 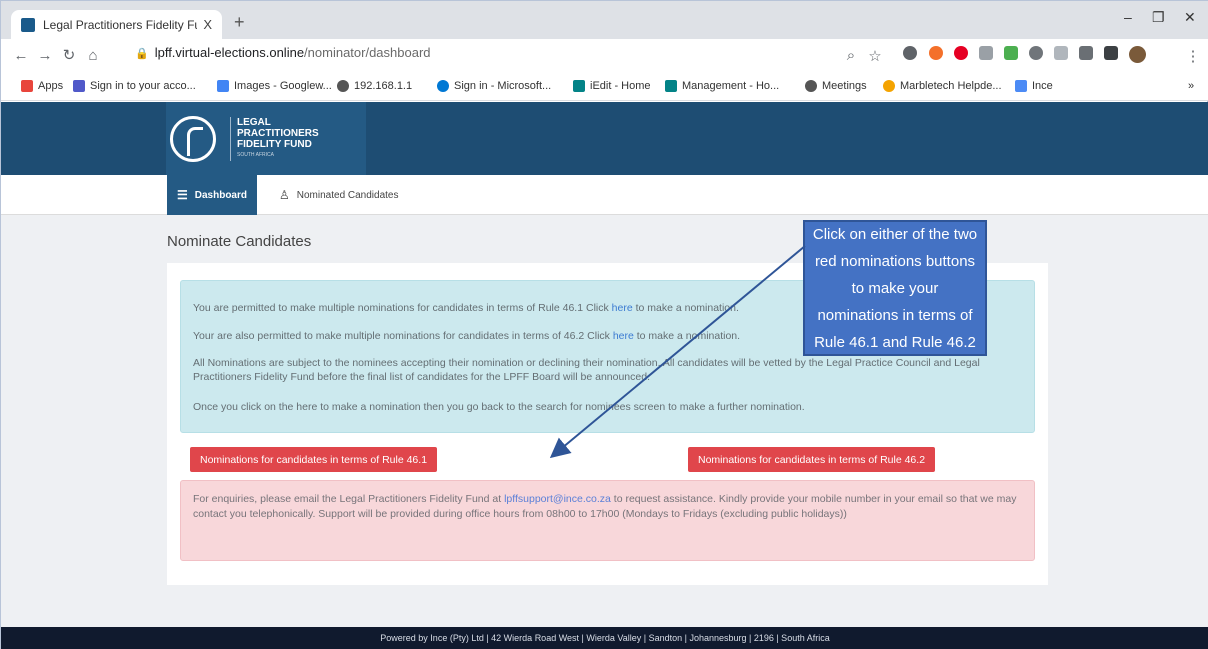 What do you see at coordinates (120, 24) in the screenshot?
I see `tab-title: Legal Practitioners Fidelity Fund` at bounding box center [120, 24].